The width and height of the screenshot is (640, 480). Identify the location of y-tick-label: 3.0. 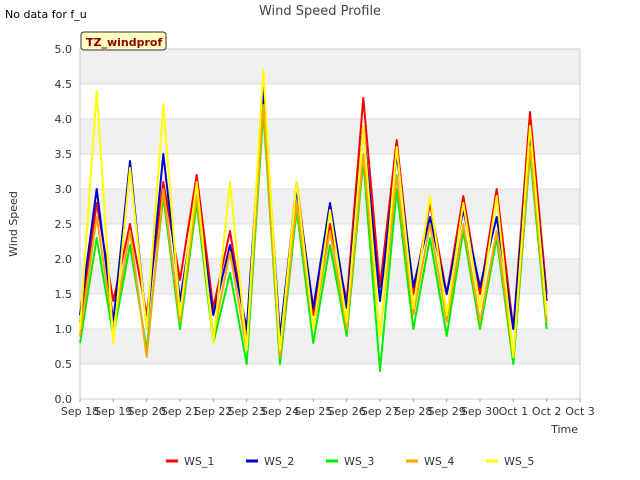
(64, 189).